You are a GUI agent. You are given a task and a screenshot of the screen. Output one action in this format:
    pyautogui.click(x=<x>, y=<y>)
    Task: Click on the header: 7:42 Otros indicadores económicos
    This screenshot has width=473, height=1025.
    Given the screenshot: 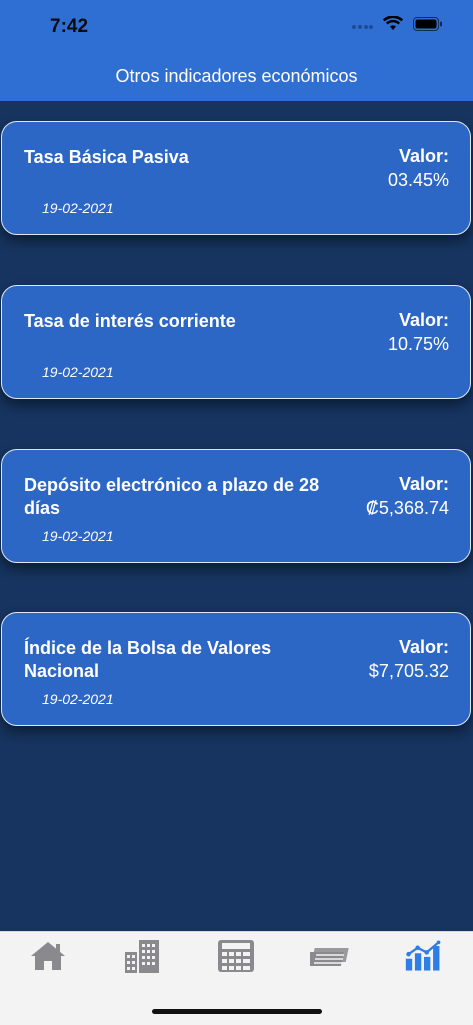 What is the action you would take?
    pyautogui.click(x=236, y=50)
    